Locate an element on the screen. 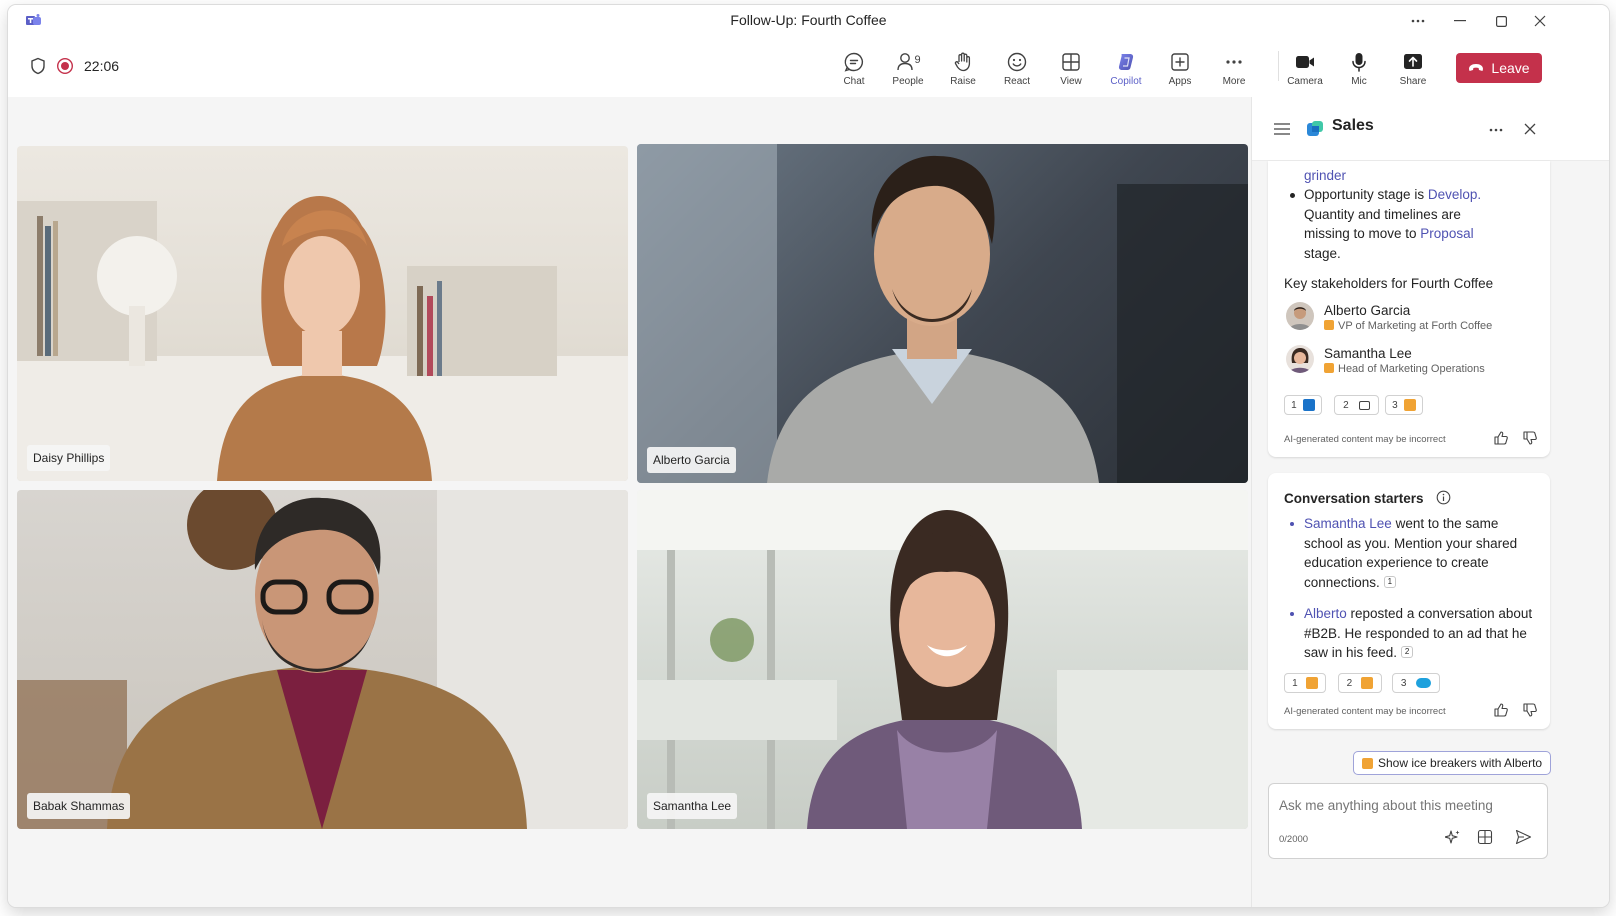 The height and width of the screenshot is (916, 1616). more-label: More is located at coordinates (1234, 81).